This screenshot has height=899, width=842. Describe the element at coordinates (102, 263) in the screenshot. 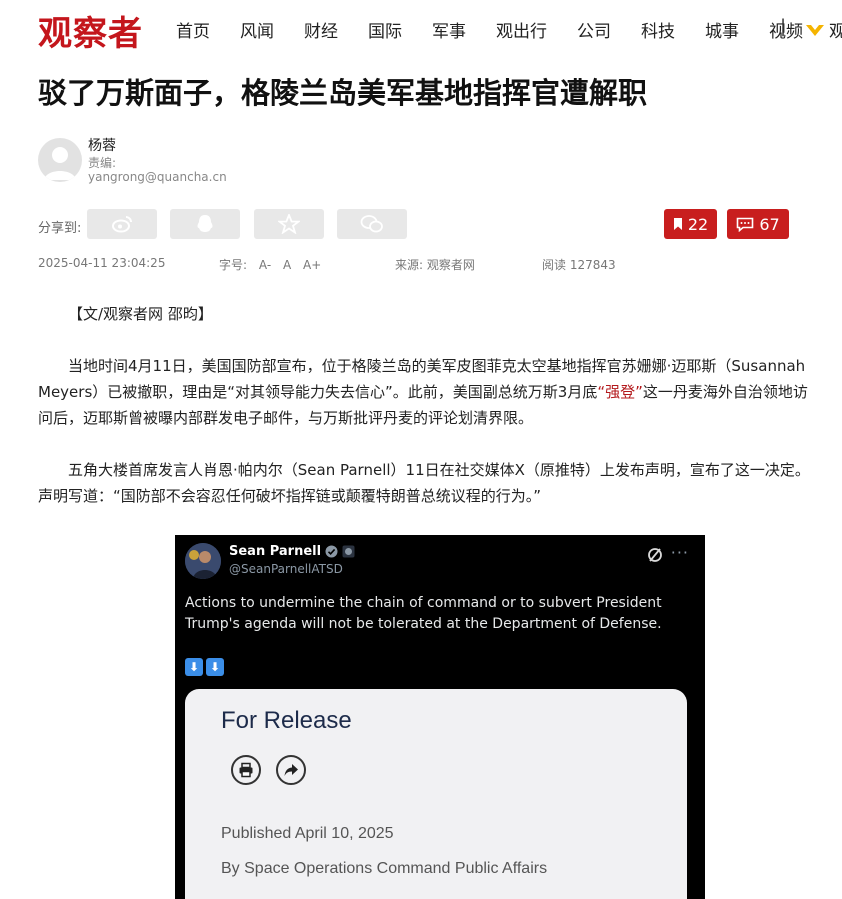

I see `publish-date: 2025-04-11 23:04:25` at that location.